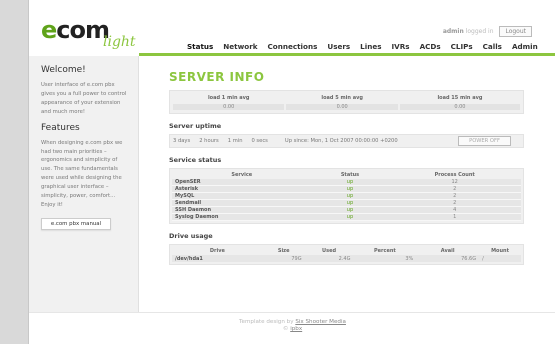 This screenshot has width=555, height=344. I want to click on company-link: ipbx, so click(296, 329).